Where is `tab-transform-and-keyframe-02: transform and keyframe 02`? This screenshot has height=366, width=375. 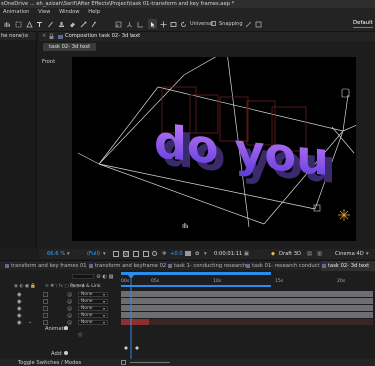
tab-transform-and-keyframe-02: transform and keyframe 02 is located at coordinates (127, 266).